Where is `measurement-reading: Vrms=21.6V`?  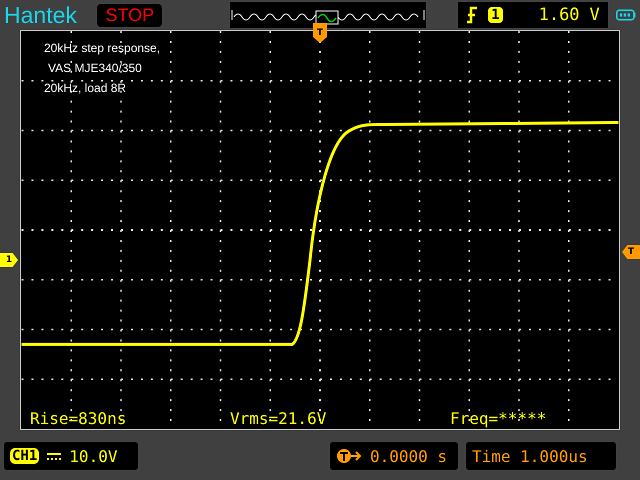 measurement-reading: Vrms=21.6V is located at coordinates (279, 418).